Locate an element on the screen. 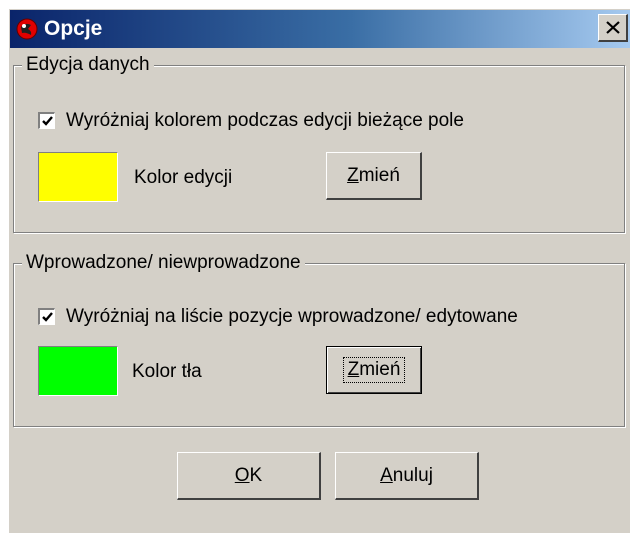 The height and width of the screenshot is (533, 630). highlight-entered-checkbox is located at coordinates (46, 316).